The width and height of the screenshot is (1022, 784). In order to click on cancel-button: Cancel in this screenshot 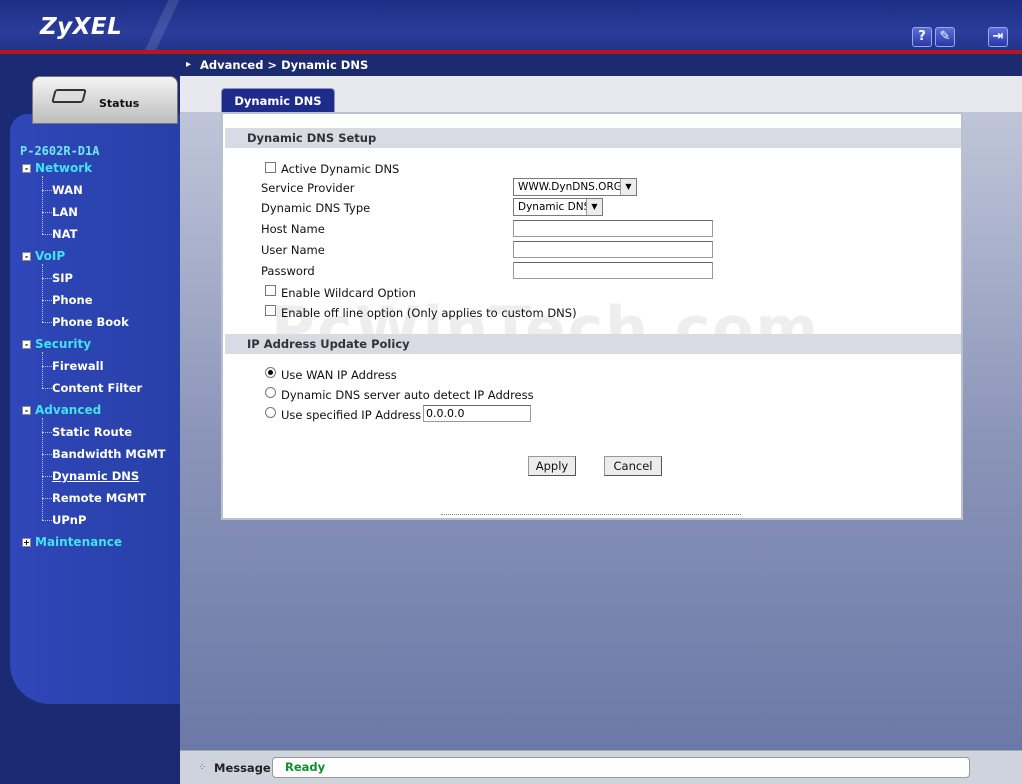, I will do `click(633, 466)`.